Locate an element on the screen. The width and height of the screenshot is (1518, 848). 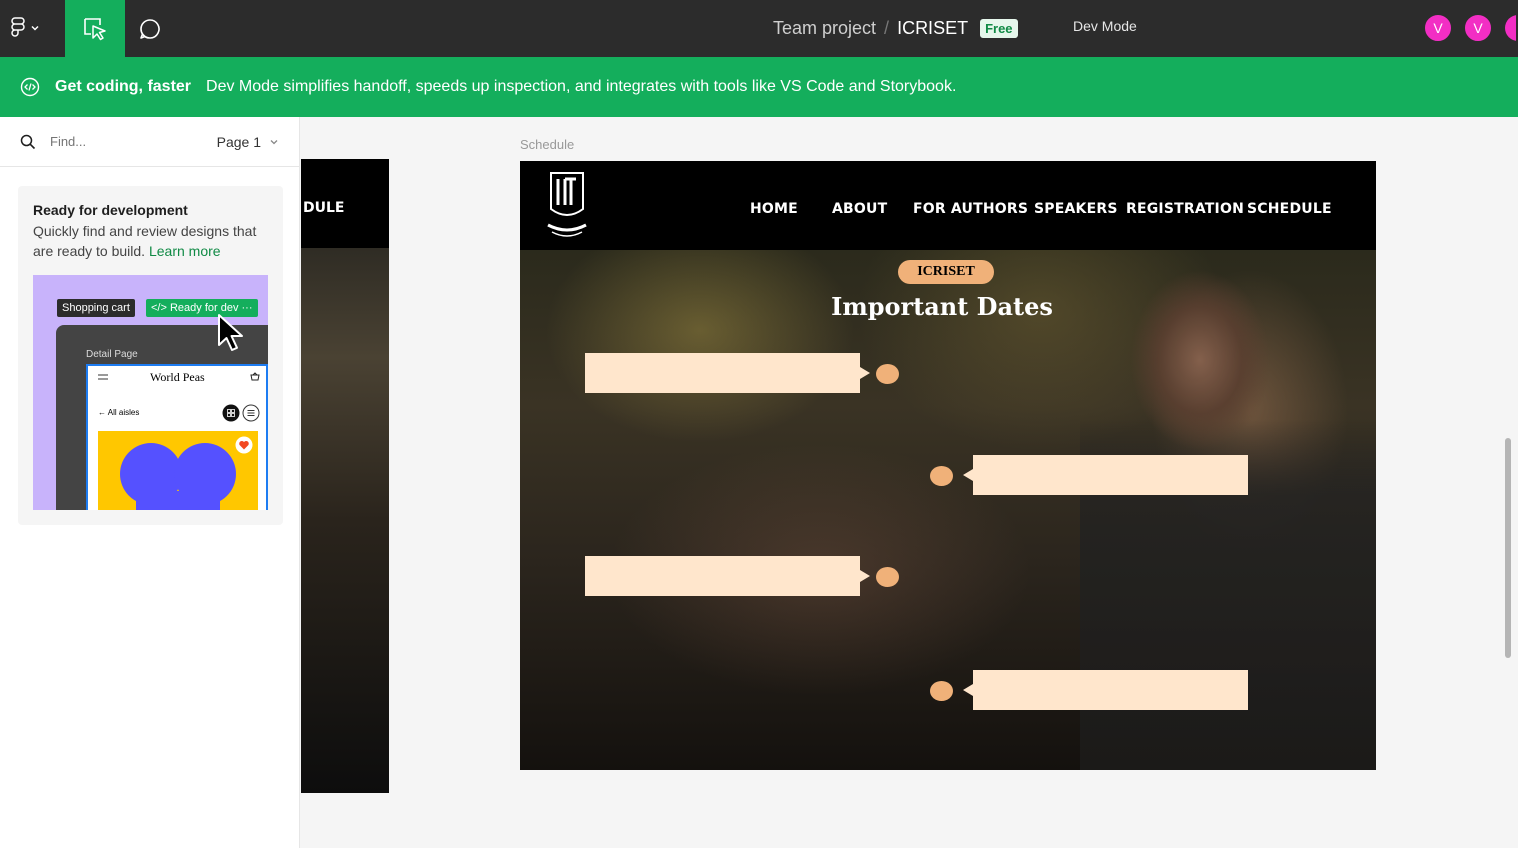
card-title: Ready for development is located at coordinates (110, 210).